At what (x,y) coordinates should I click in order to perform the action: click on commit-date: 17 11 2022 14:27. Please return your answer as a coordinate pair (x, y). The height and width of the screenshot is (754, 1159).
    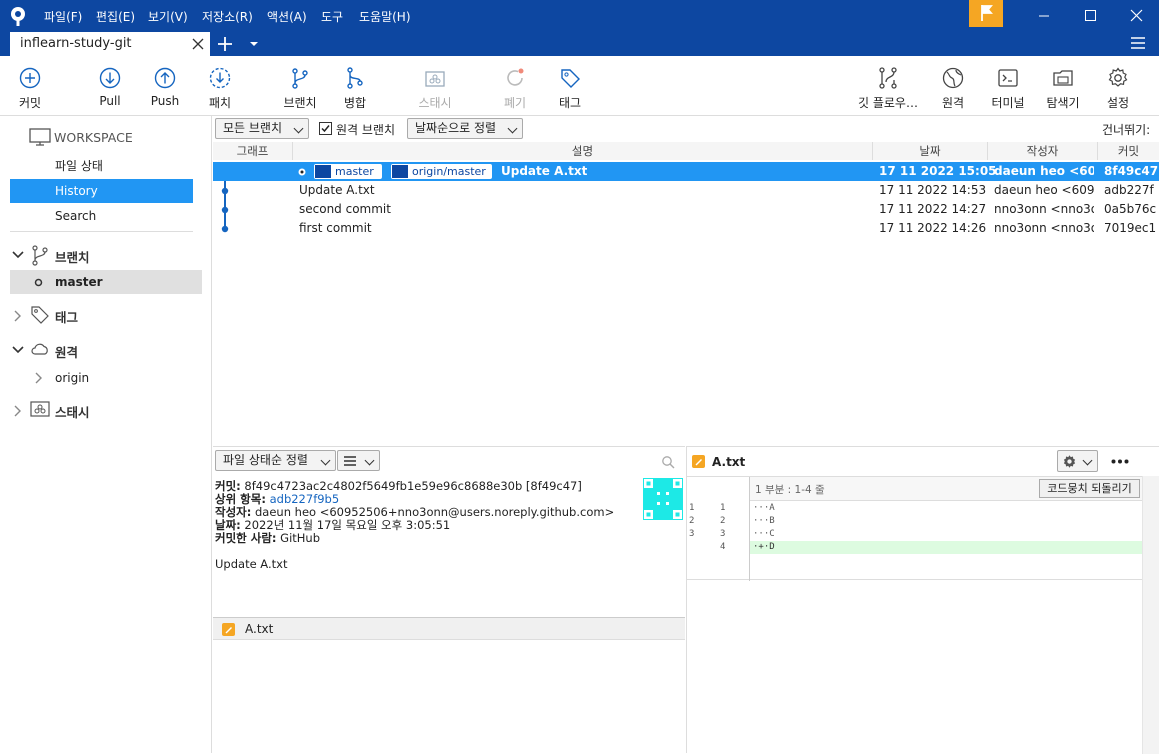
    Looking at the image, I should click on (933, 209).